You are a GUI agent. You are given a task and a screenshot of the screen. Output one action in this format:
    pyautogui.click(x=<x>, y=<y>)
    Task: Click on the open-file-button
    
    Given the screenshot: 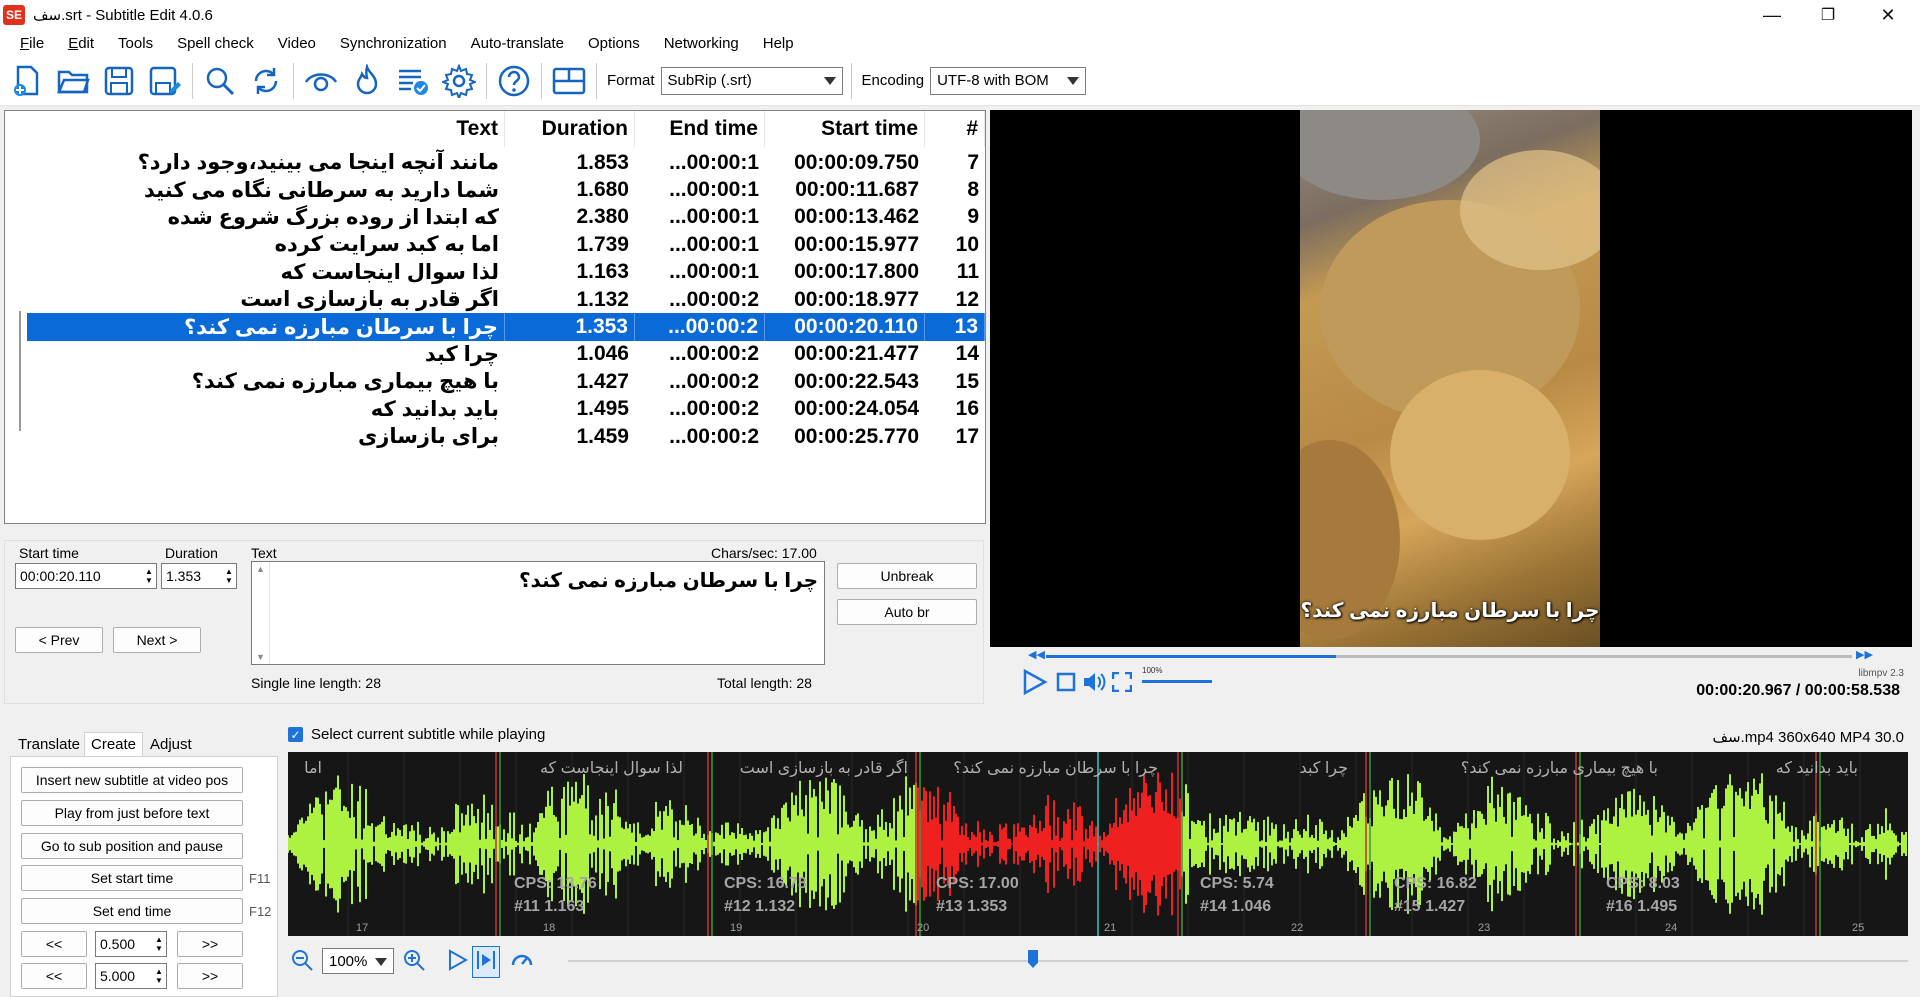 What is the action you would take?
    pyautogui.click(x=73, y=81)
    